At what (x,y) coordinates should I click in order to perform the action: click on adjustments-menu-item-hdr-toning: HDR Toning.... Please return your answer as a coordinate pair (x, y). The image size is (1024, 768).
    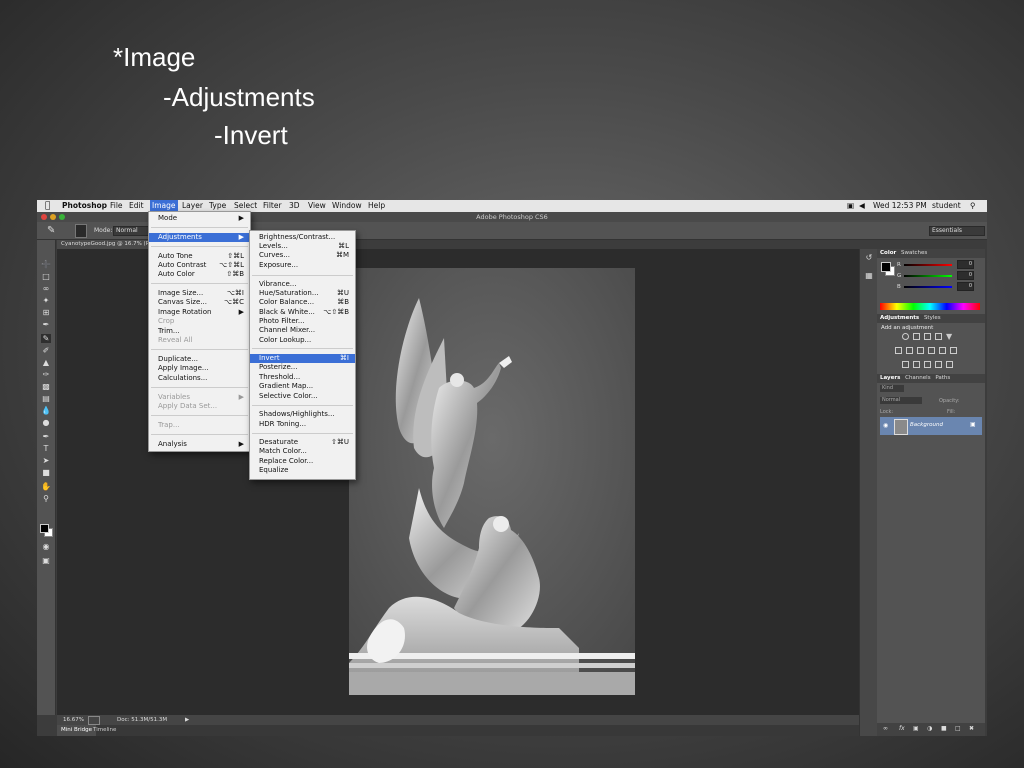
    Looking at the image, I should click on (302, 424).